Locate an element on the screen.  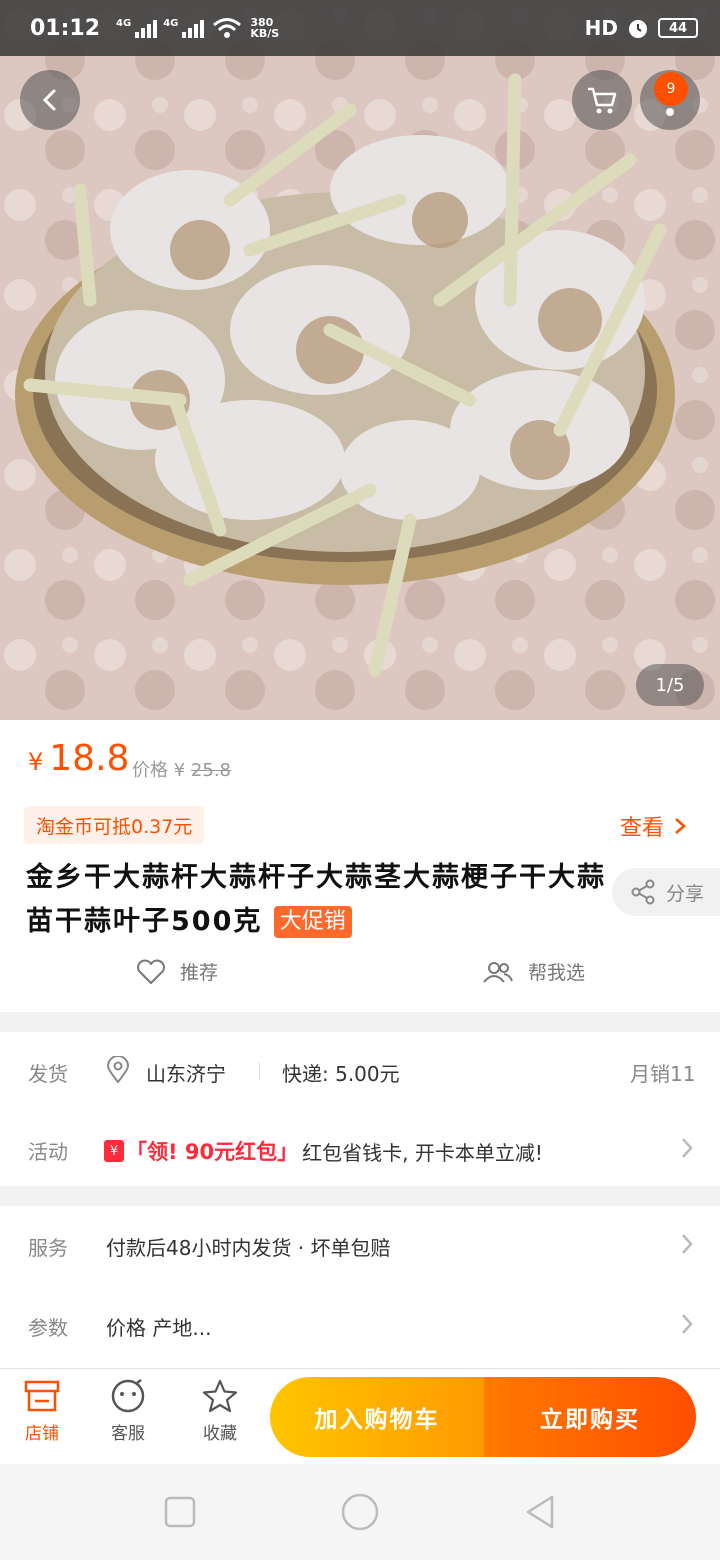
params-label: 参数 is located at coordinates (48, 1328).